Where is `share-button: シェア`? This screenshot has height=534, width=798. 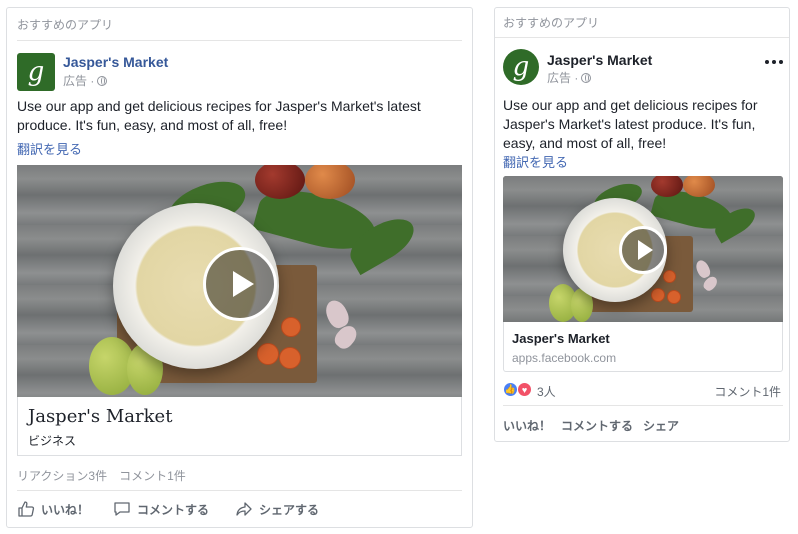 share-button: シェア is located at coordinates (661, 425).